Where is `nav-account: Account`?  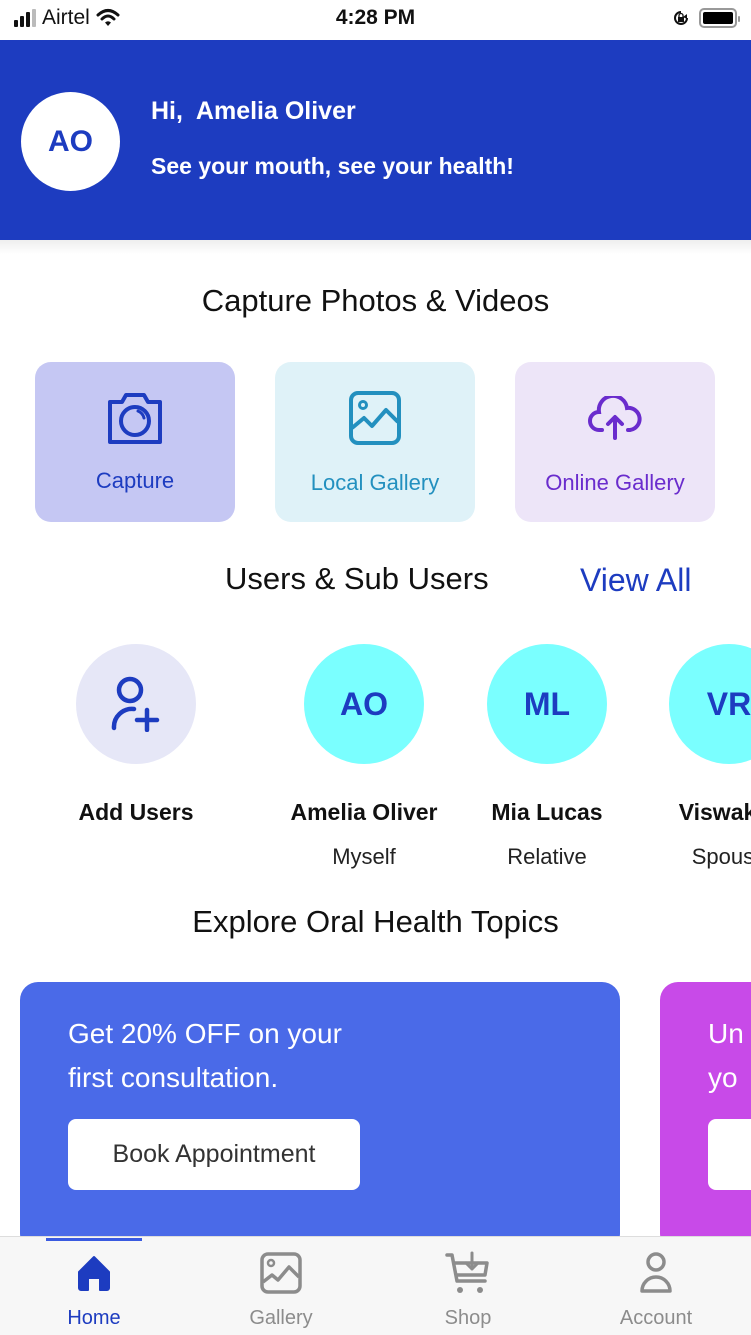 nav-account: Account is located at coordinates (656, 1286).